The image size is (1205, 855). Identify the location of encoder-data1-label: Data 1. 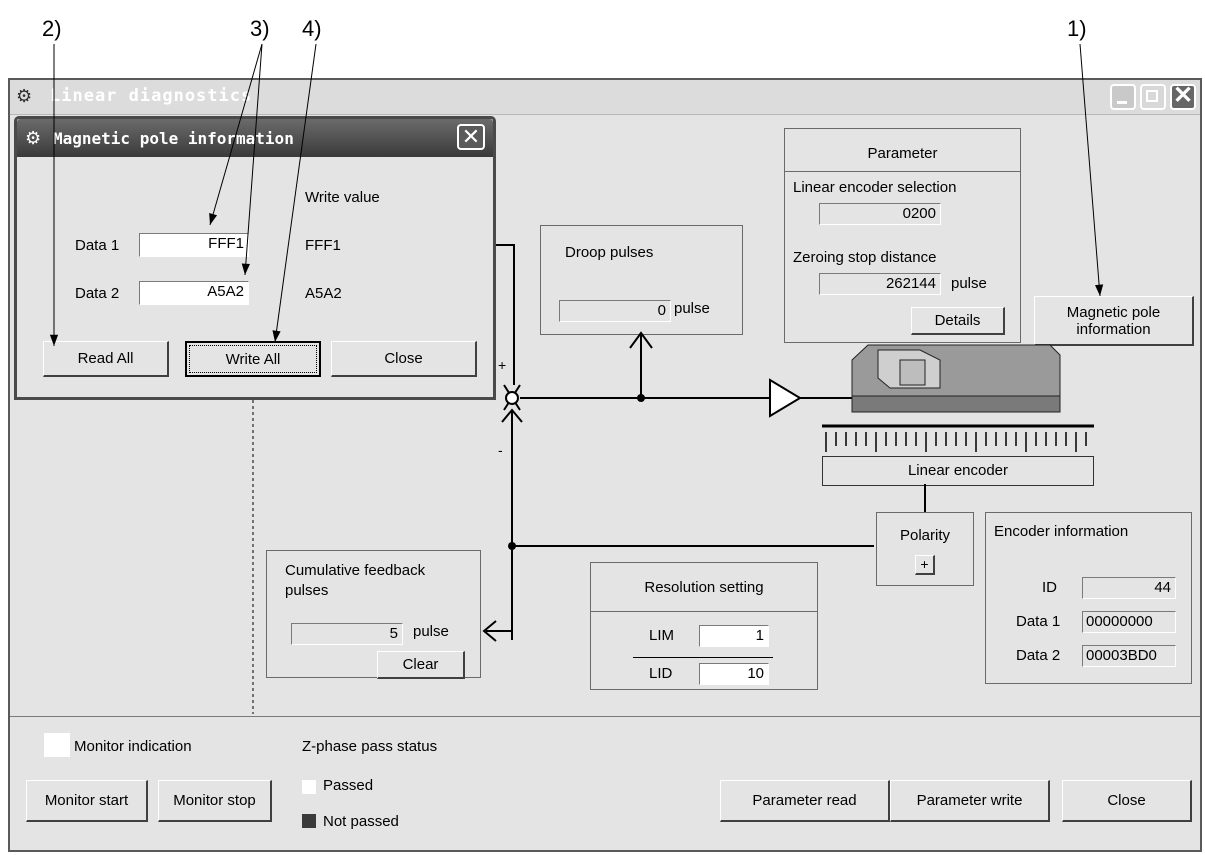
(1038, 621).